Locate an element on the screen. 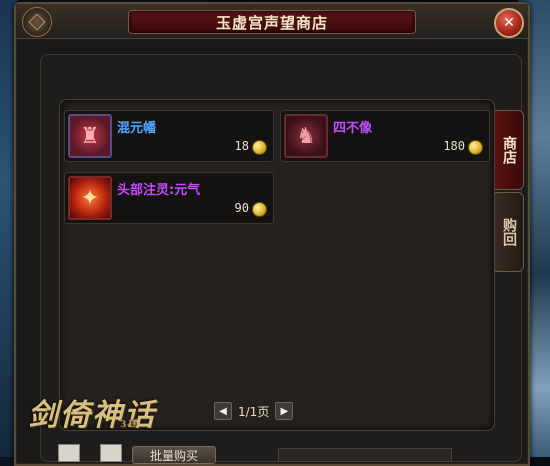  item-slot-1: ♜ 混元幡 18 is located at coordinates (169, 136).